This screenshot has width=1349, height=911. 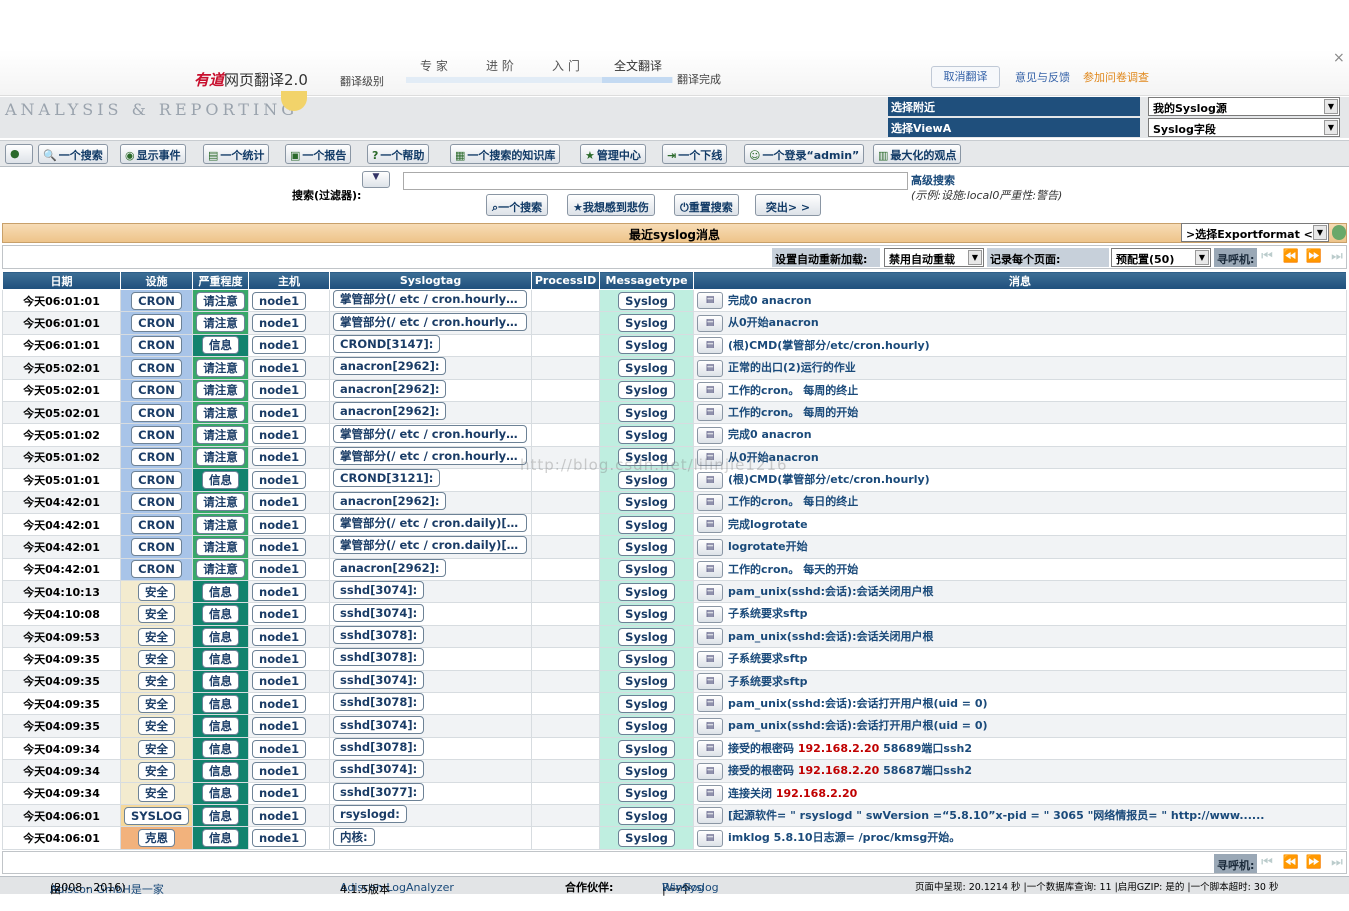 I want to click on message-text: 子系统要求sftp, so click(x=767, y=613).